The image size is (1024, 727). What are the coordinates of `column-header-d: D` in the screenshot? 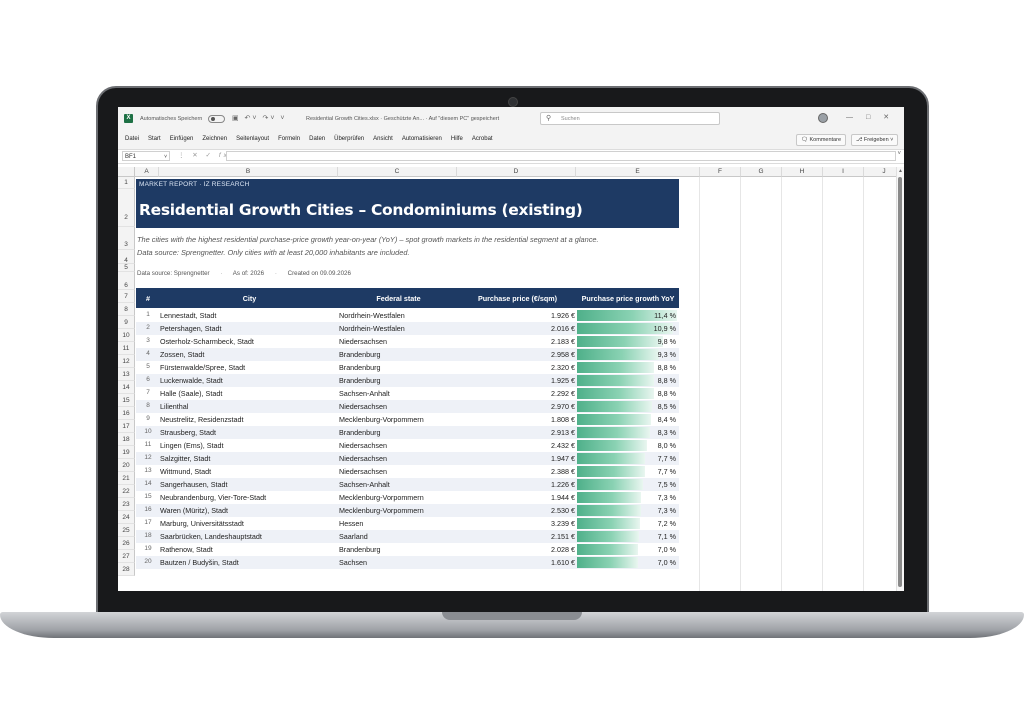 It's located at (516, 172).